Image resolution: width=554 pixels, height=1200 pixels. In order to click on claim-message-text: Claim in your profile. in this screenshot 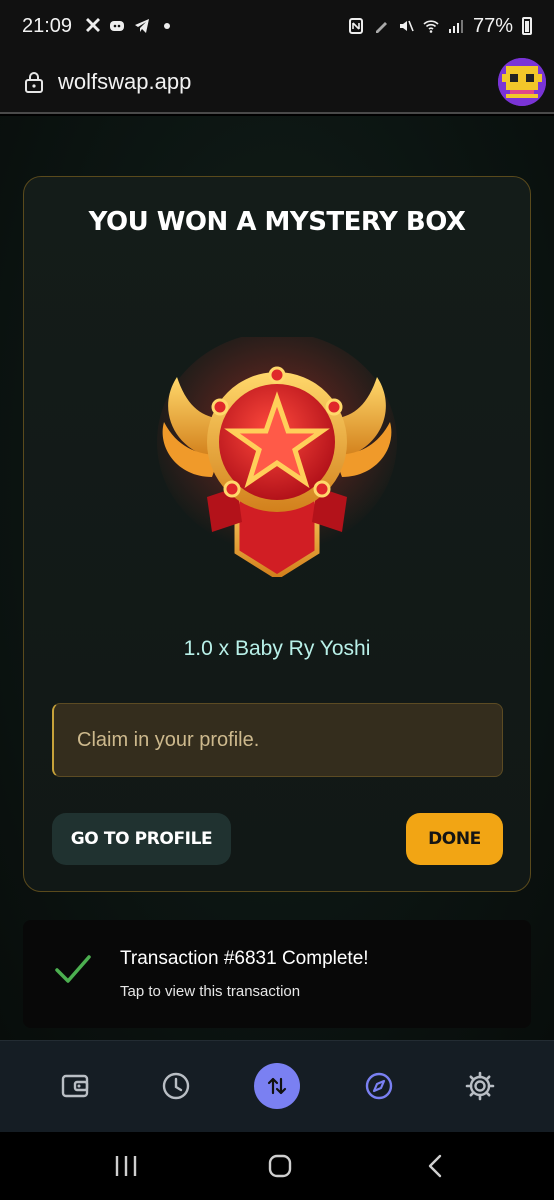, I will do `click(168, 739)`.